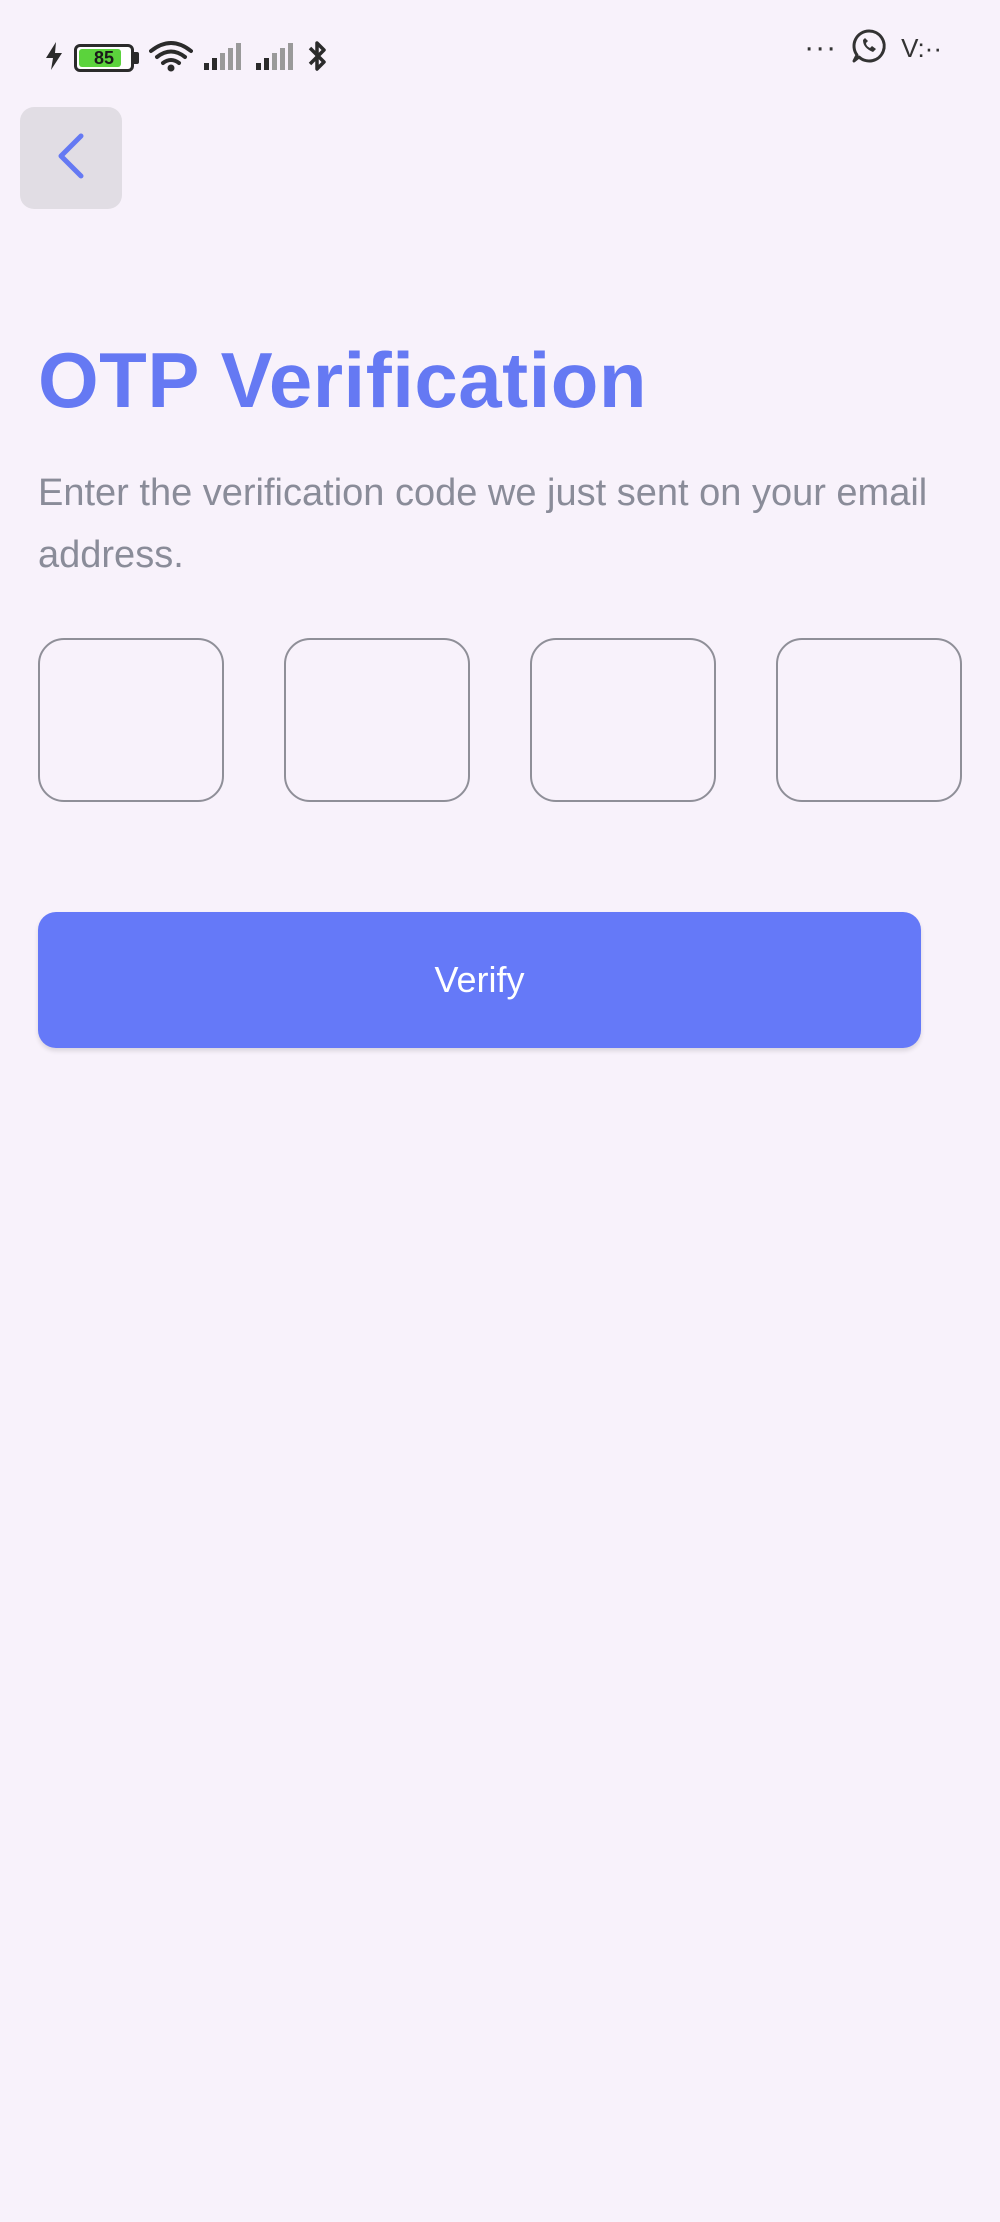 The width and height of the screenshot is (1000, 2222). Describe the element at coordinates (54, 58) in the screenshot. I see `charging-icon` at that location.